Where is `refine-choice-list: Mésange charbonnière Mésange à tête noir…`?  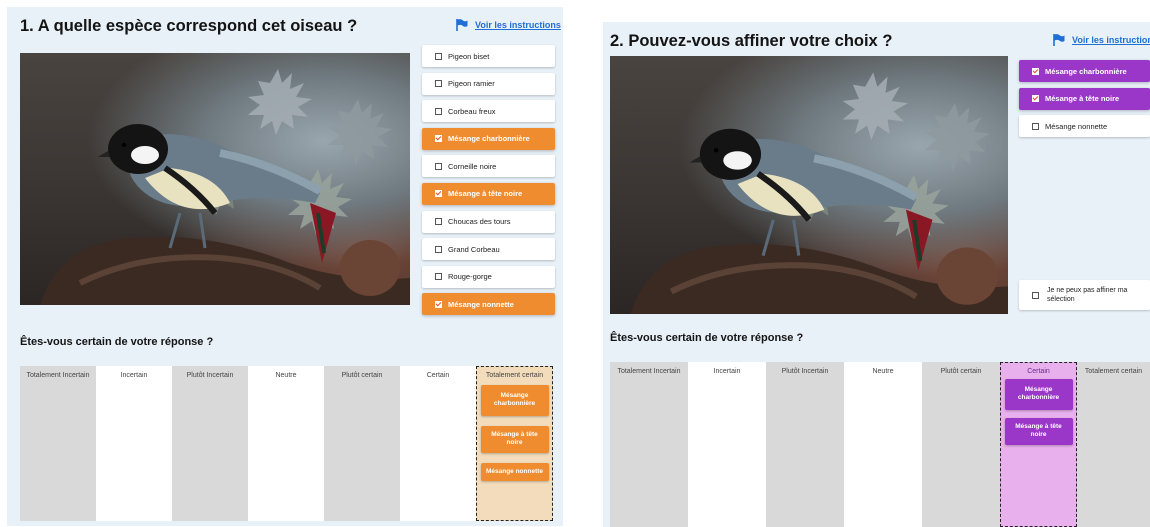 refine-choice-list: Mésange charbonnière Mésange à tête noir… is located at coordinates (1084, 101).